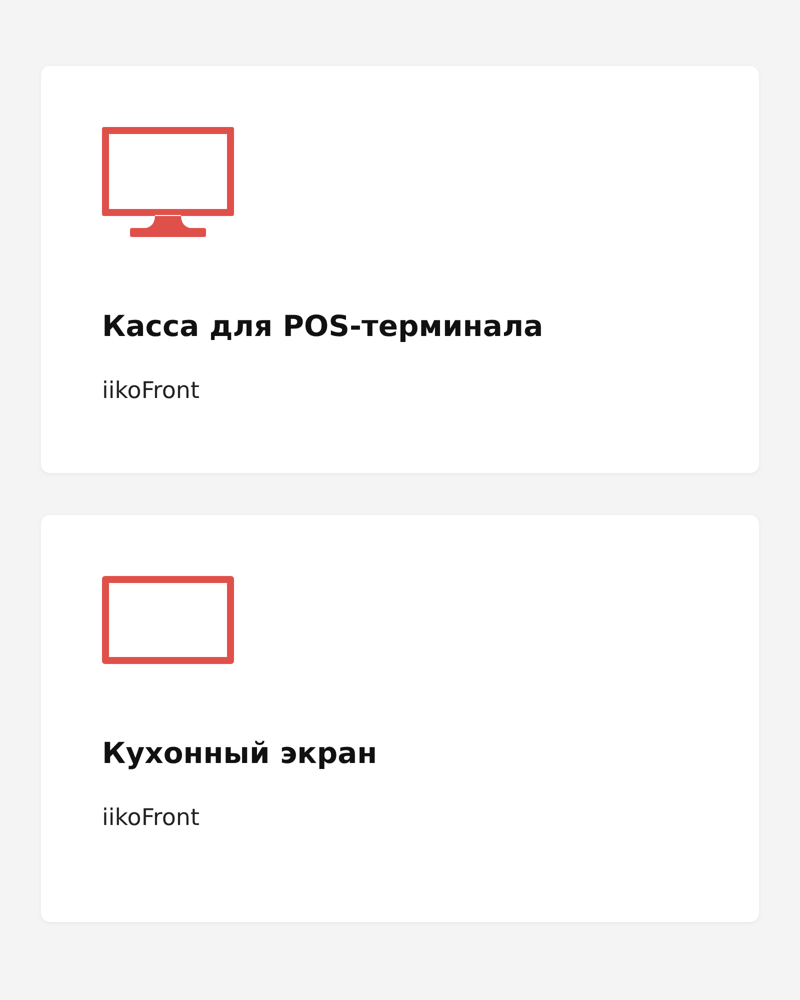  Describe the element at coordinates (168, 182) in the screenshot. I see `monitor-icon` at that location.